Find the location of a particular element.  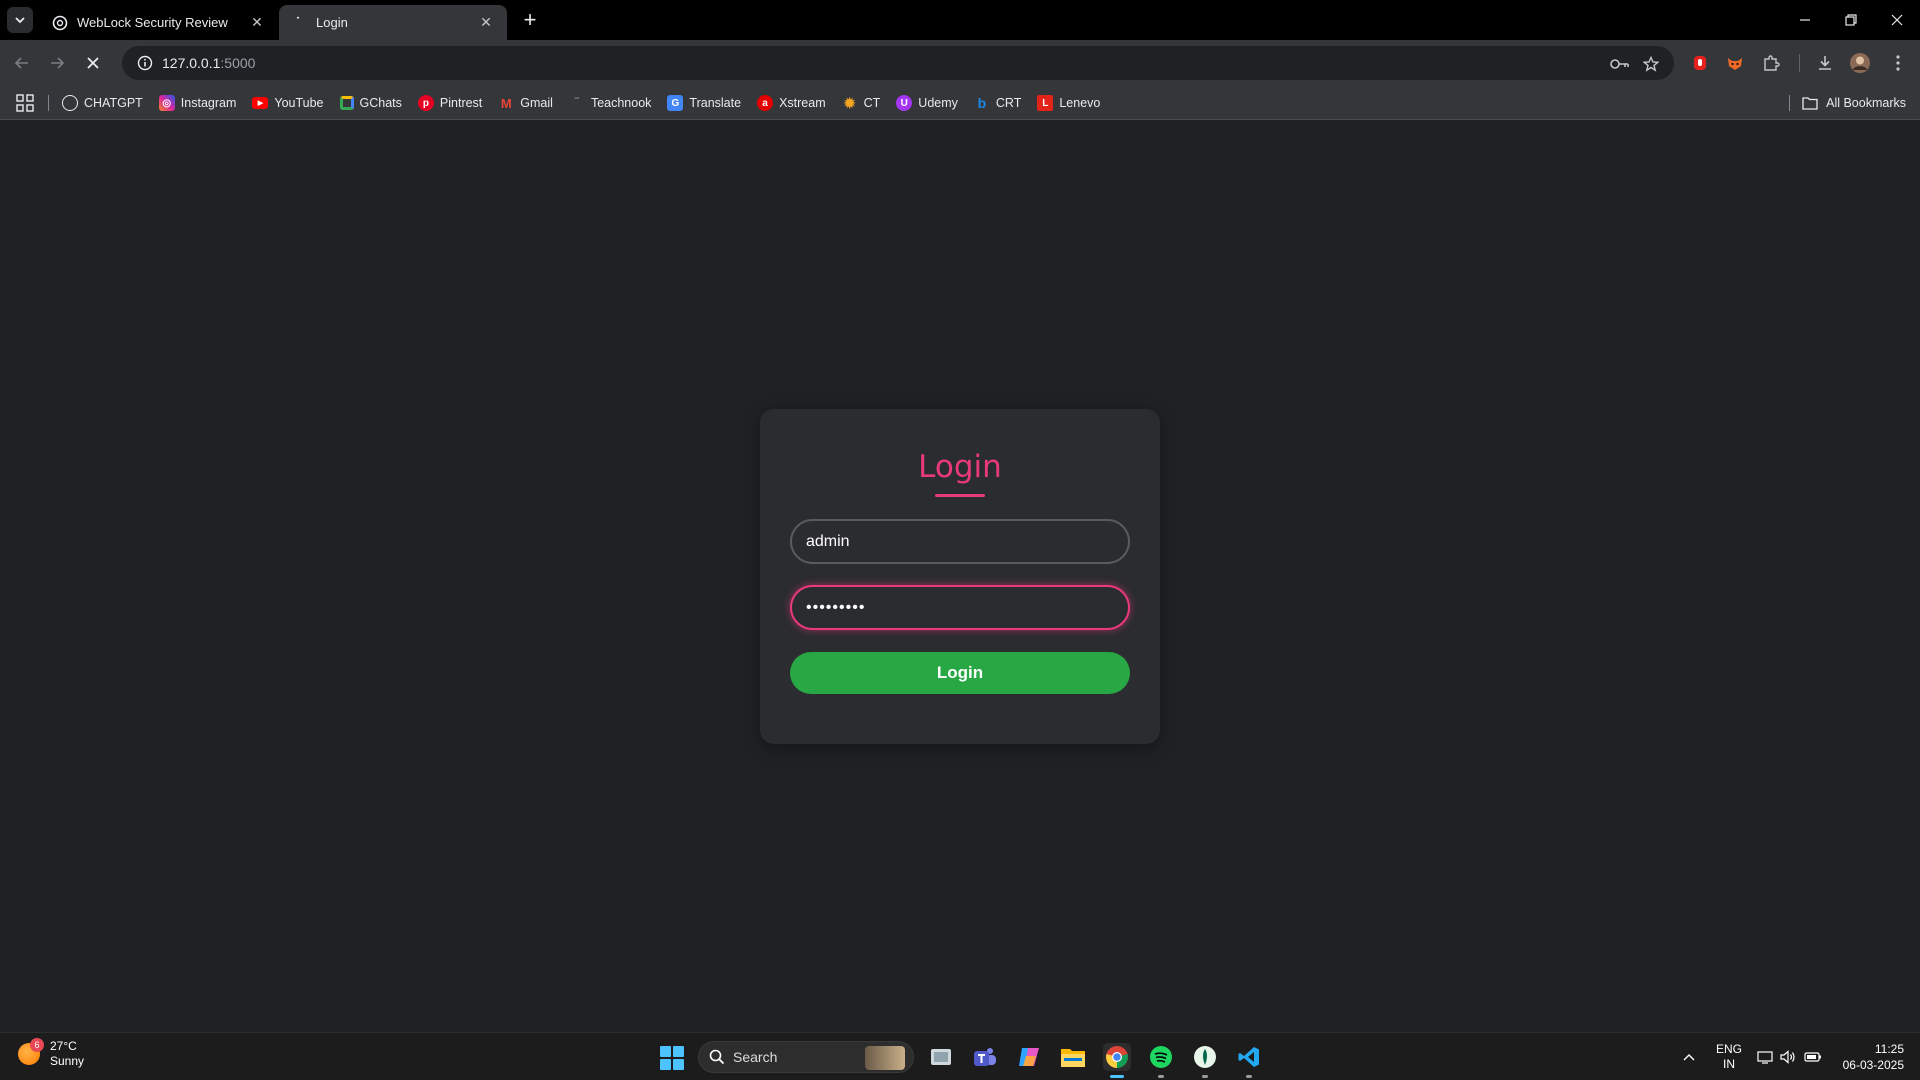

udemy-icon: U is located at coordinates (904, 103).